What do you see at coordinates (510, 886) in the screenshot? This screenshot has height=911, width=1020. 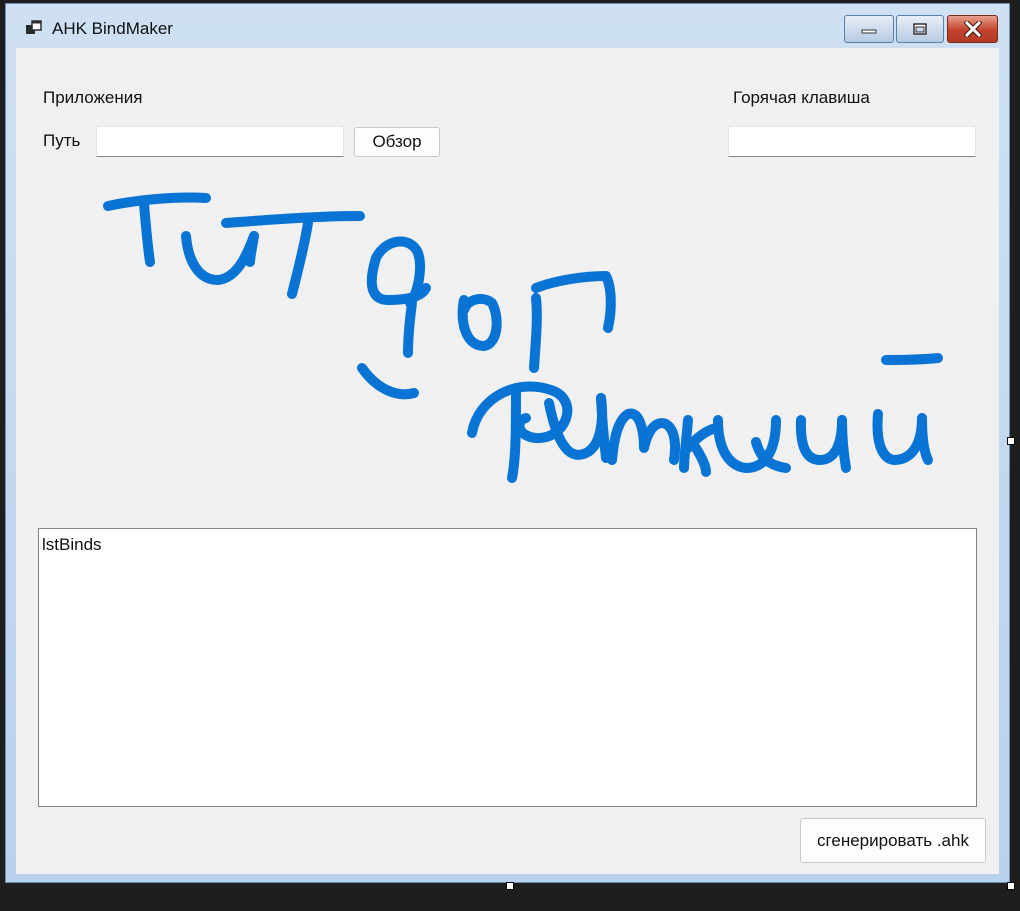 I see `resize-handle-bottom` at bounding box center [510, 886].